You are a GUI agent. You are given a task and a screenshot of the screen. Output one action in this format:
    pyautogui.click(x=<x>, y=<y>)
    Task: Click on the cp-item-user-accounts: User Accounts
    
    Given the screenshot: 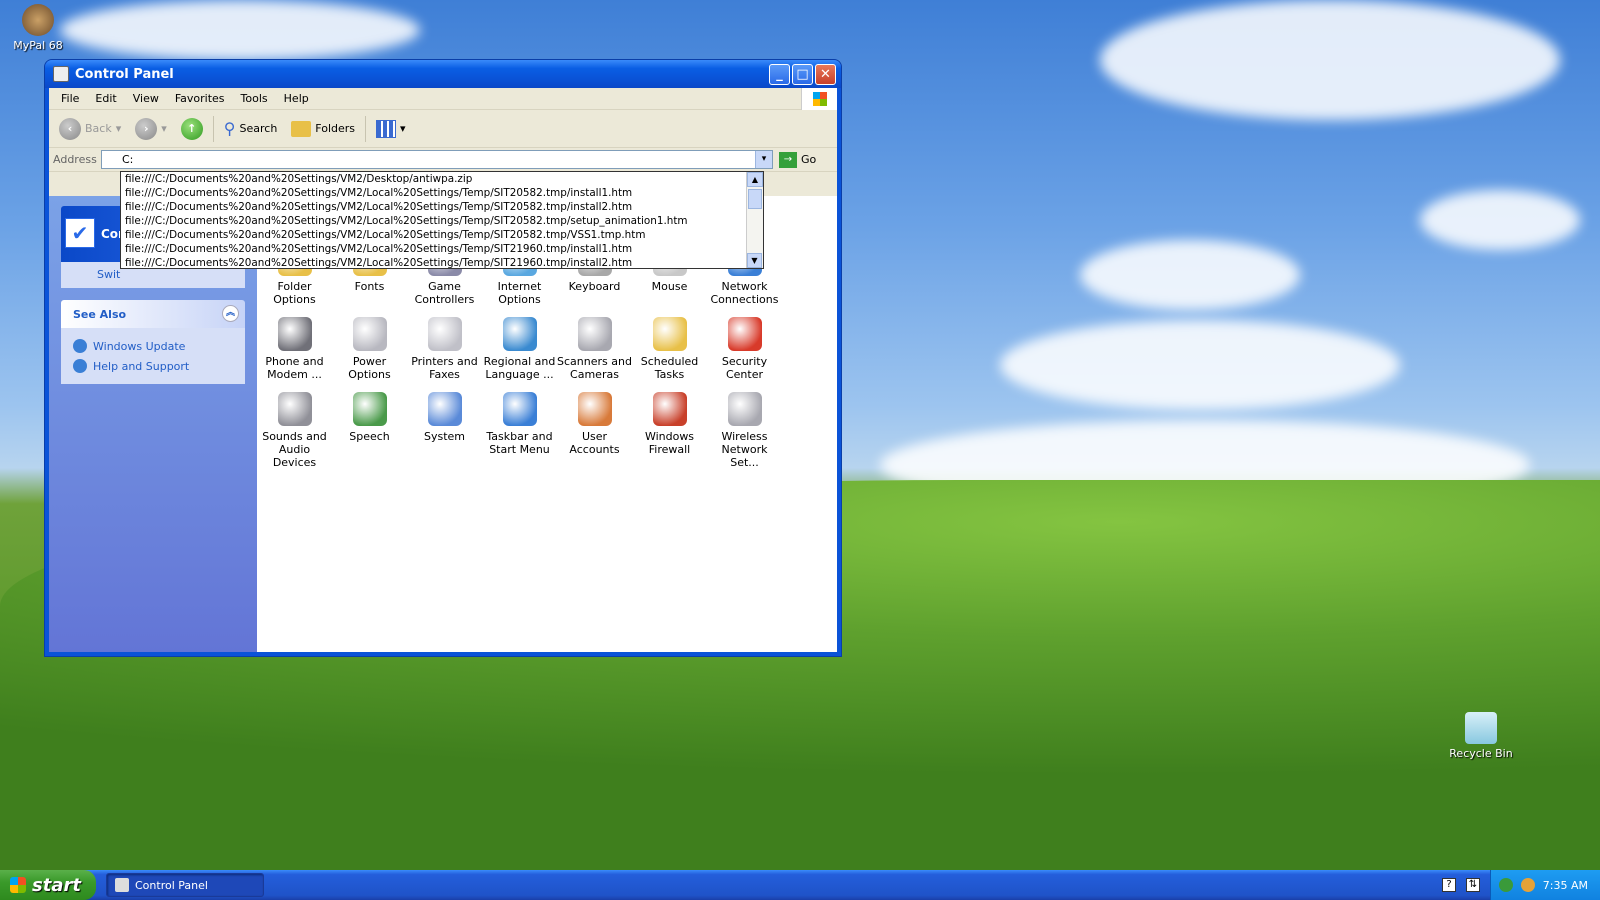 What is the action you would take?
    pyautogui.click(x=594, y=429)
    